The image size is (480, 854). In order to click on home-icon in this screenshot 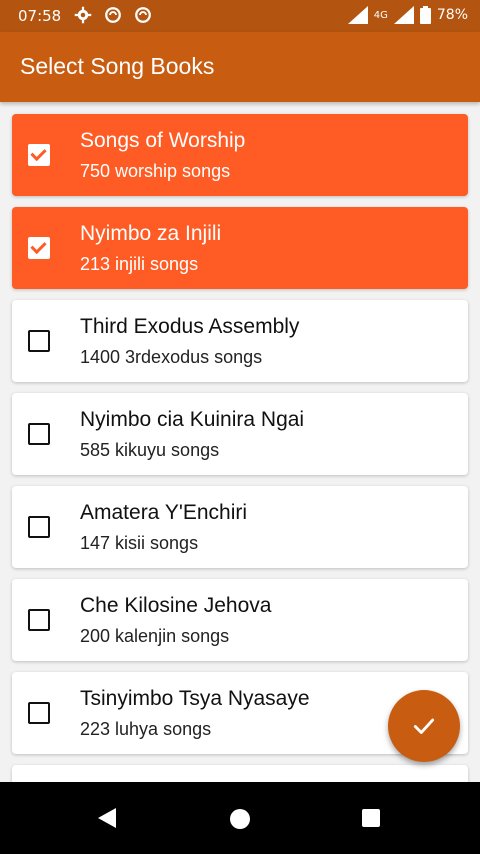, I will do `click(240, 819)`.